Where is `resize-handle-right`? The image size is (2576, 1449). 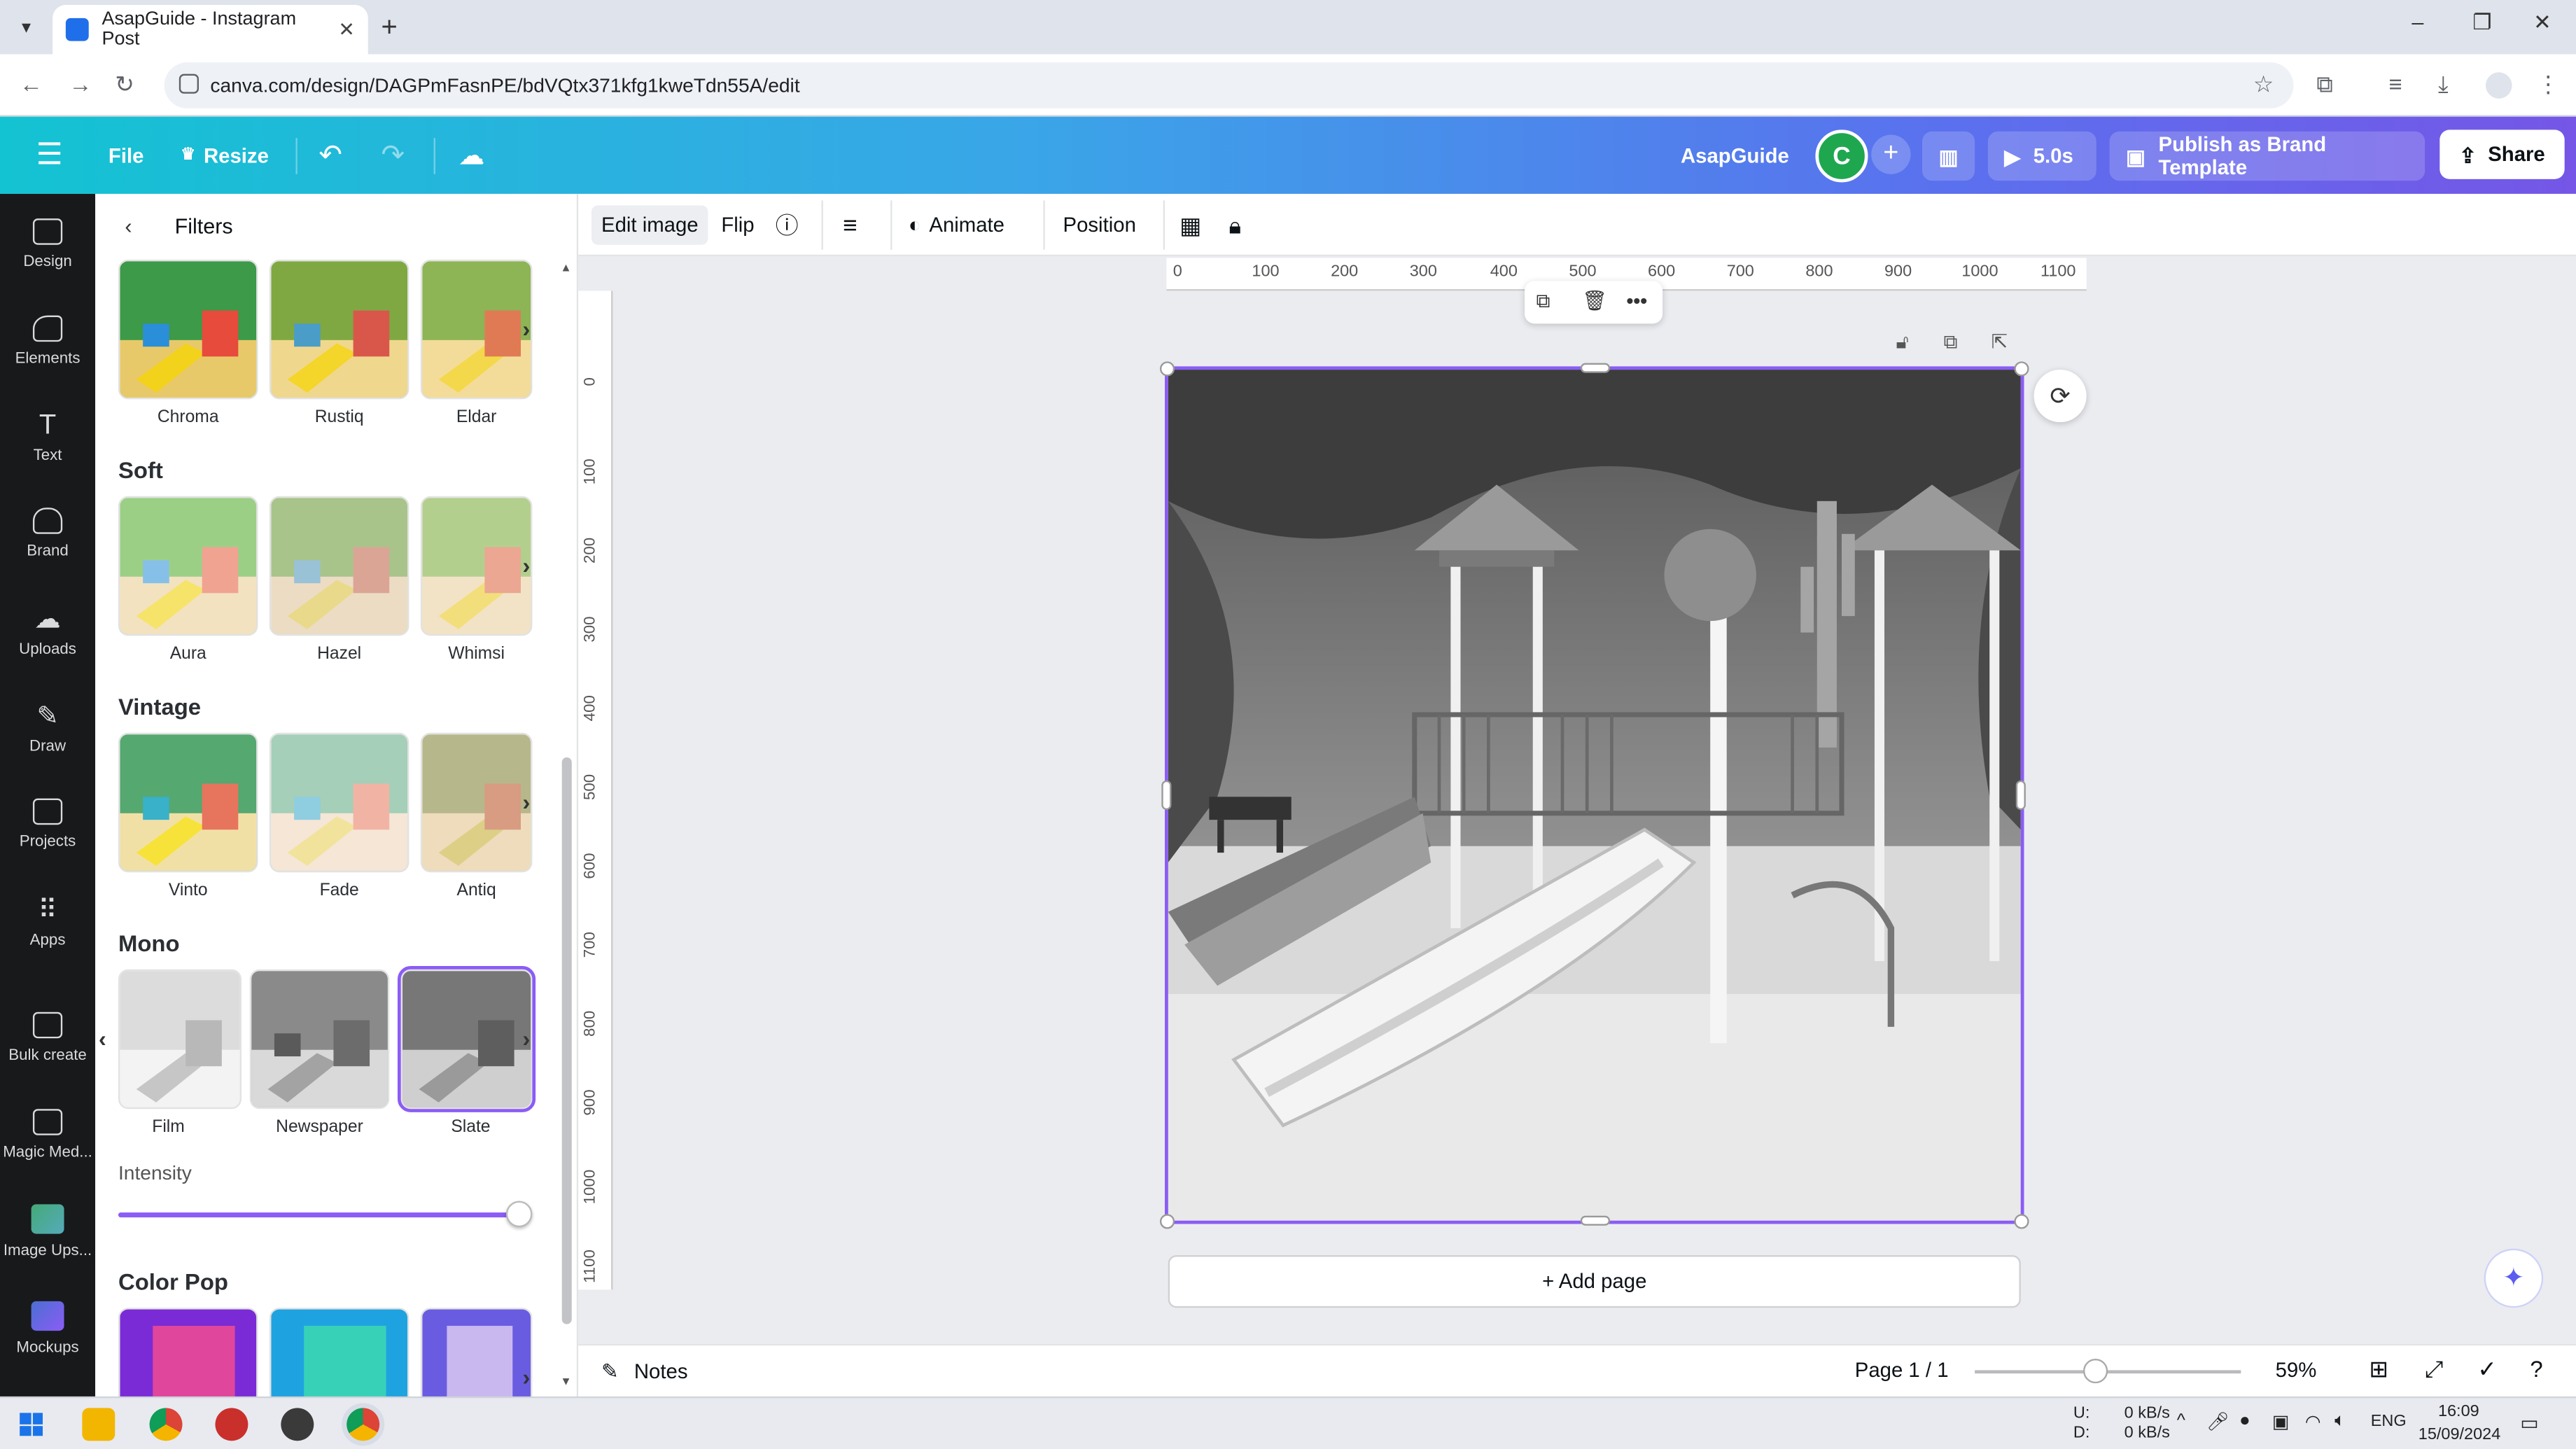 resize-handle-right is located at coordinates (2020, 795).